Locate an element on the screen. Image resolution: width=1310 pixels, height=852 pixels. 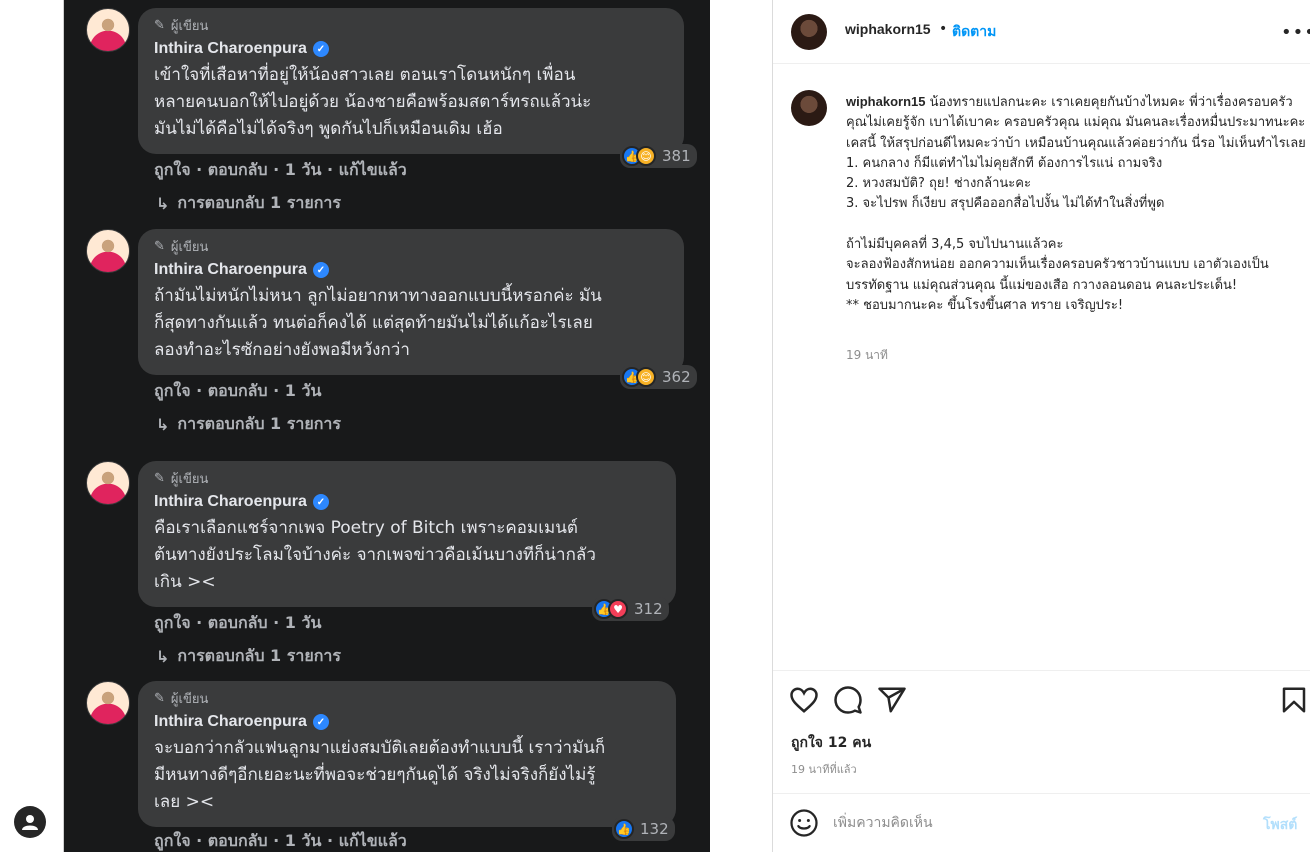
share-icon is located at coordinates (892, 700).